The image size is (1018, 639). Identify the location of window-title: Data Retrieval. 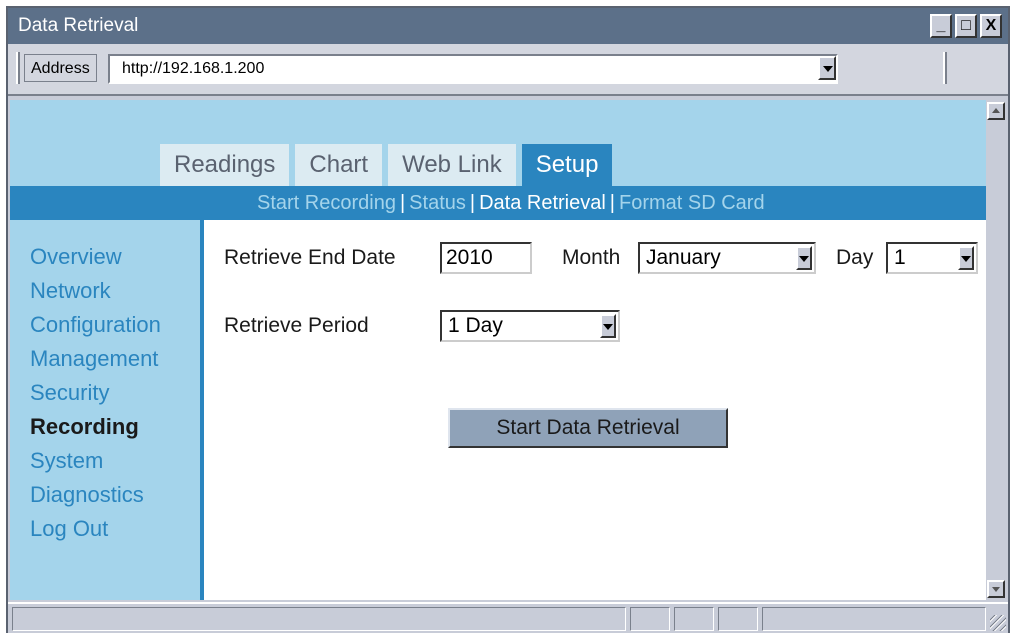
(78, 25).